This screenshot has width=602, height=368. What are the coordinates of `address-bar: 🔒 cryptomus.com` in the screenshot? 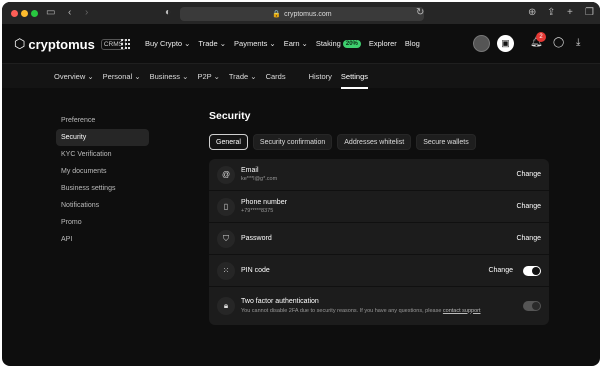 It's located at (302, 14).